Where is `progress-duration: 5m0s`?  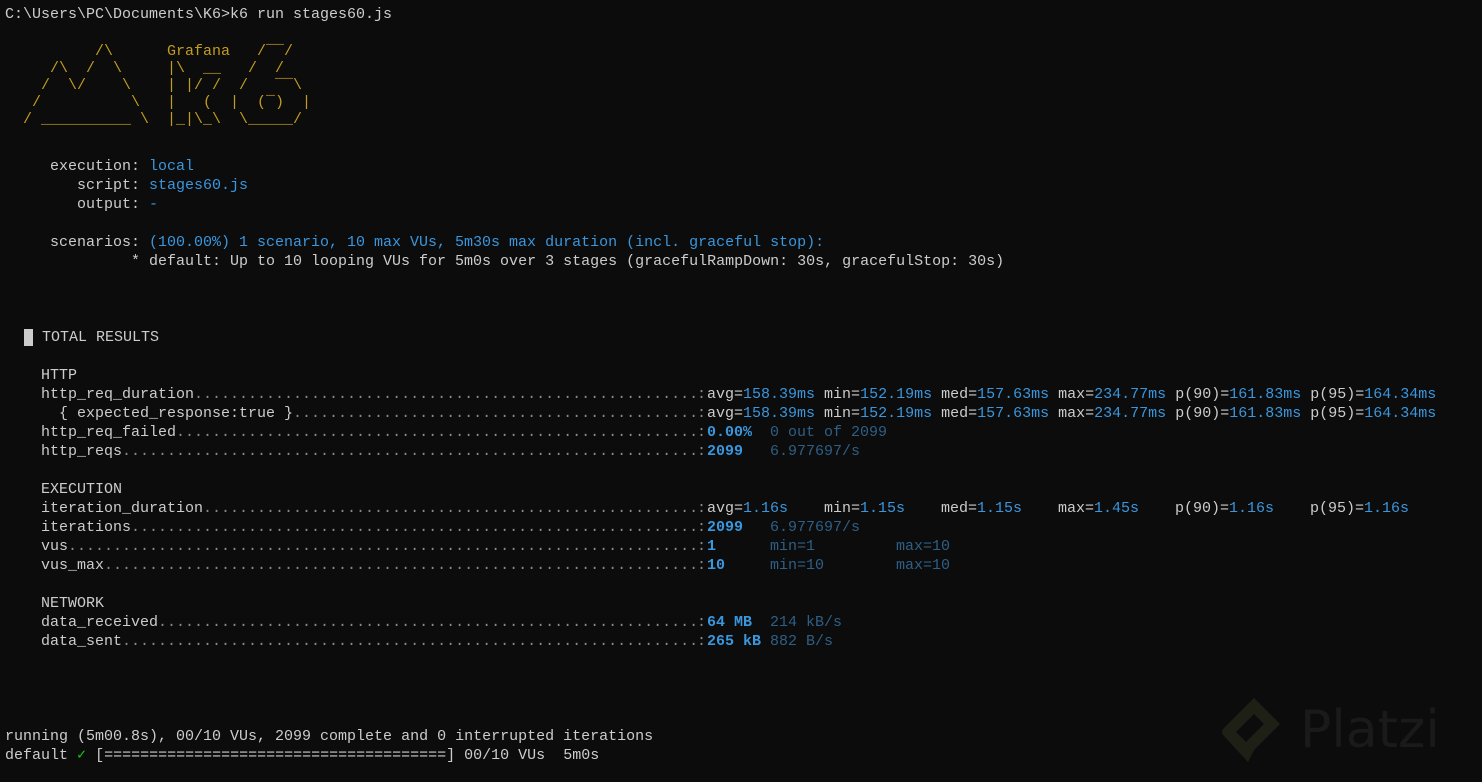 progress-duration: 5m0s is located at coordinates (581, 755).